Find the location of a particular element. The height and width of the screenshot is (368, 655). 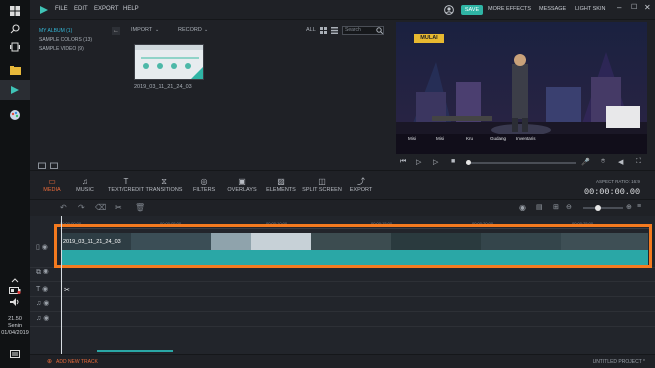

collapse-arrow-icon: ← is located at coordinates (116, 31).